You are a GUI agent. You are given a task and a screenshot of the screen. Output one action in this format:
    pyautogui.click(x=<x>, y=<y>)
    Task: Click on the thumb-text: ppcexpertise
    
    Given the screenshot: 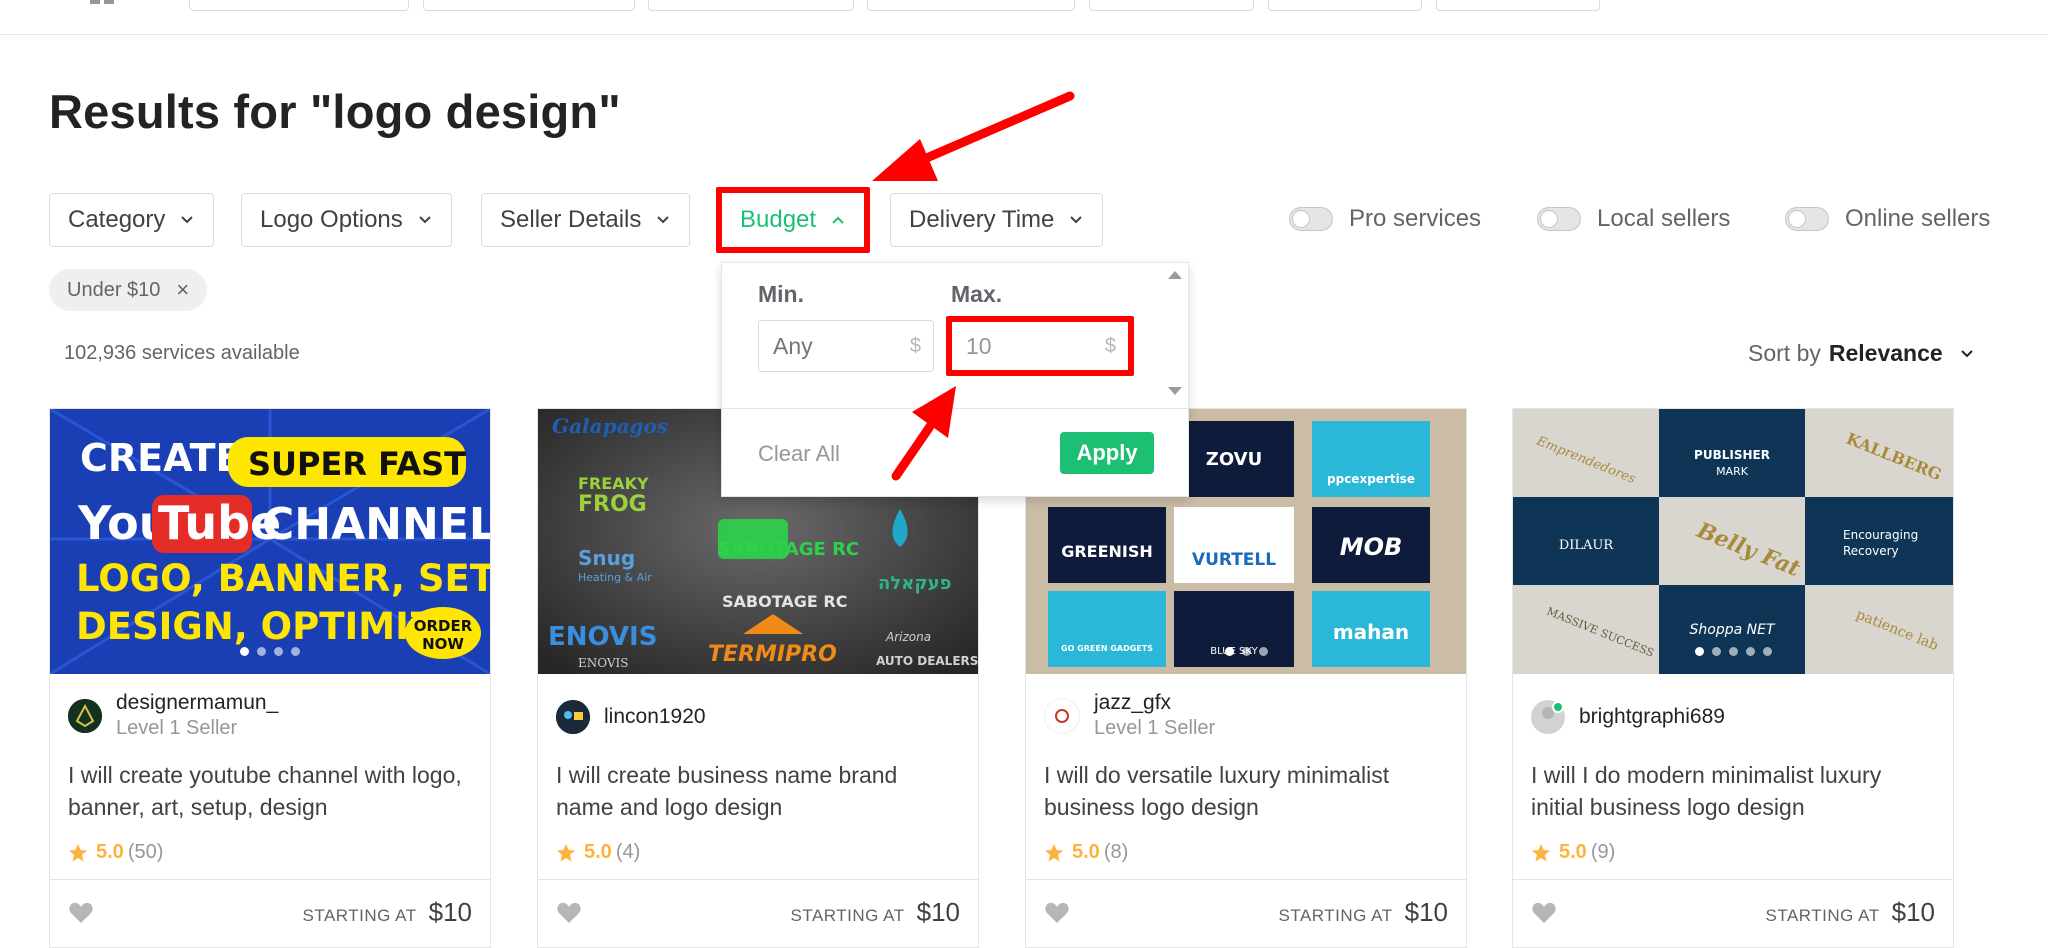 What is the action you would take?
    pyautogui.click(x=1371, y=479)
    